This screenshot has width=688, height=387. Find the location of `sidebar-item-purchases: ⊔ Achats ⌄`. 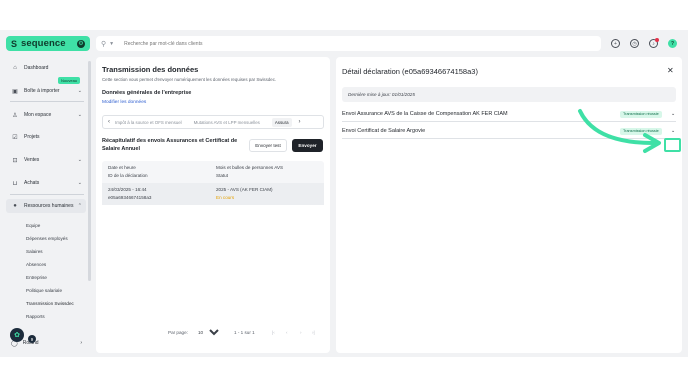

sidebar-item-purchases: ⊔ Achats ⌄ is located at coordinates (46, 183).